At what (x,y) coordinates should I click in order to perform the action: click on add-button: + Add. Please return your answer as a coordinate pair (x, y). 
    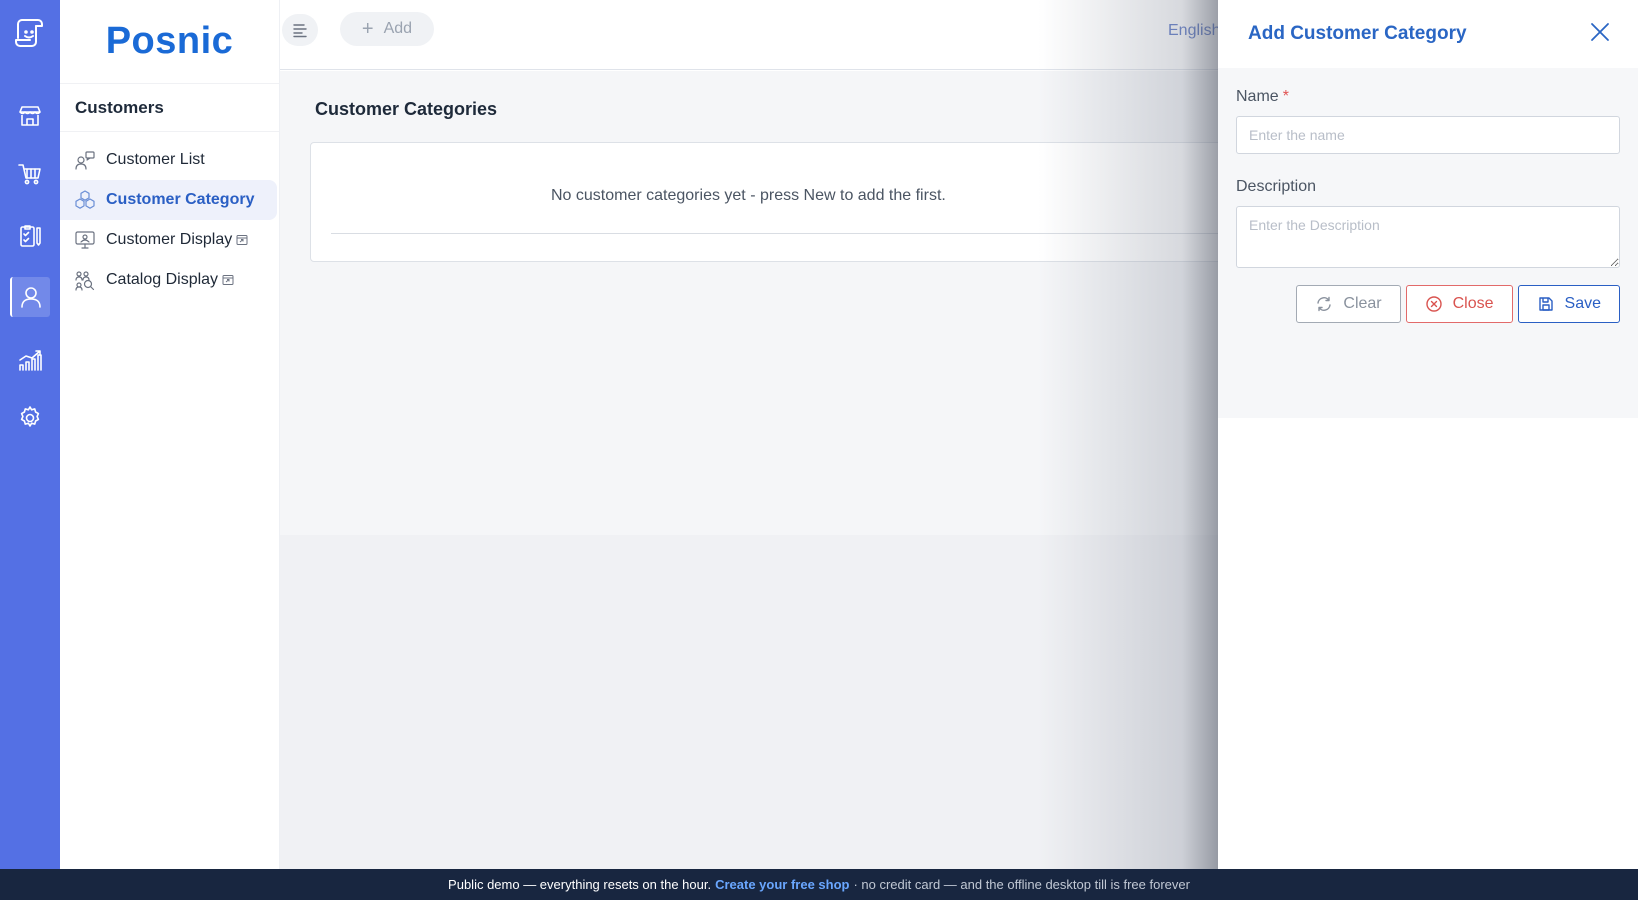
    Looking at the image, I should click on (387, 29).